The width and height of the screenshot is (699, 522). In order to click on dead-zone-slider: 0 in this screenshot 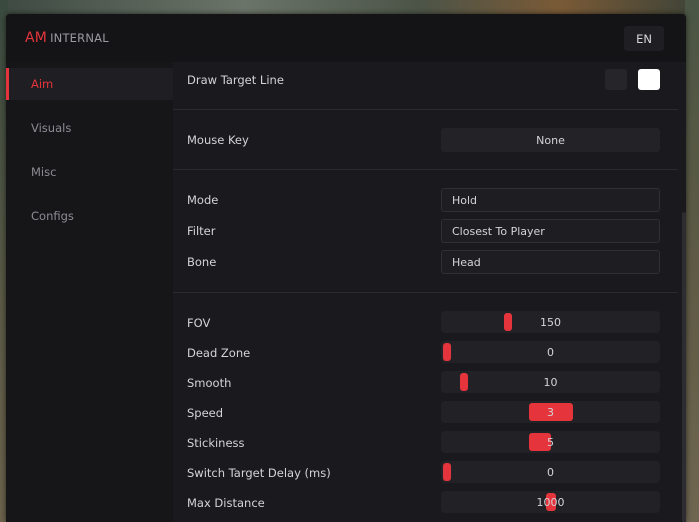, I will do `click(550, 352)`.